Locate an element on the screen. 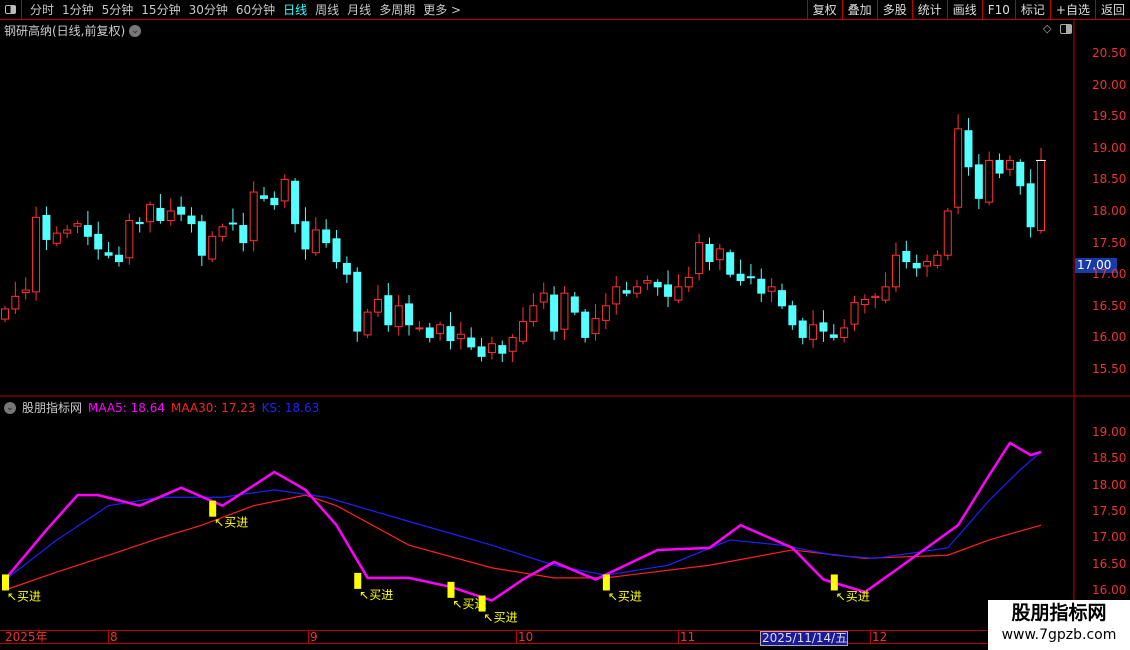 The width and height of the screenshot is (1130, 650). price-axis-label: 20.50 is located at coordinates (1109, 53).